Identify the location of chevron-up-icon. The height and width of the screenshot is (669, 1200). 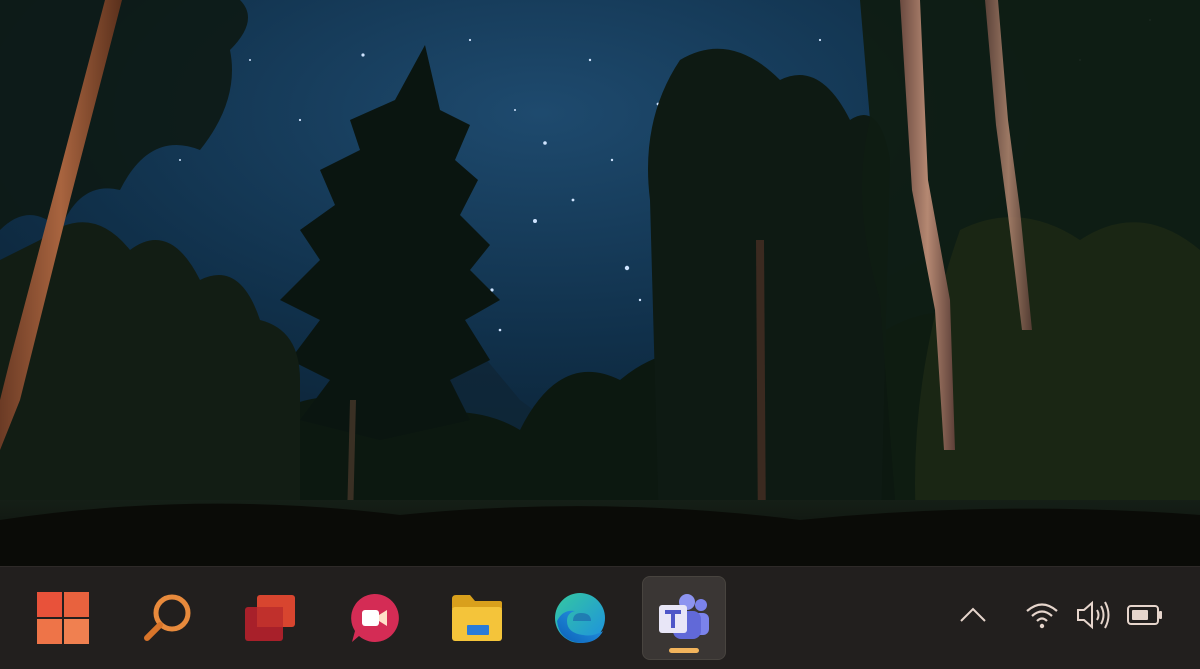
(973, 617).